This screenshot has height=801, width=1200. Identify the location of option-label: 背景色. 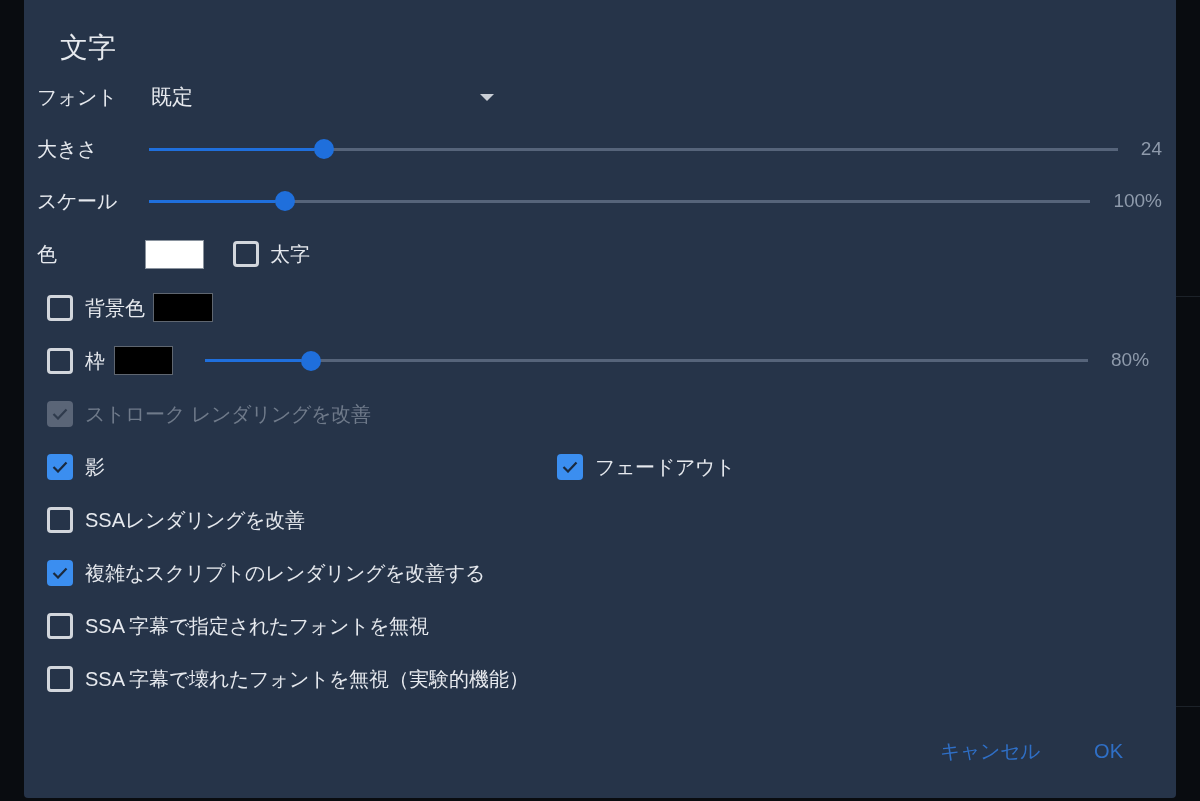
(115, 308).